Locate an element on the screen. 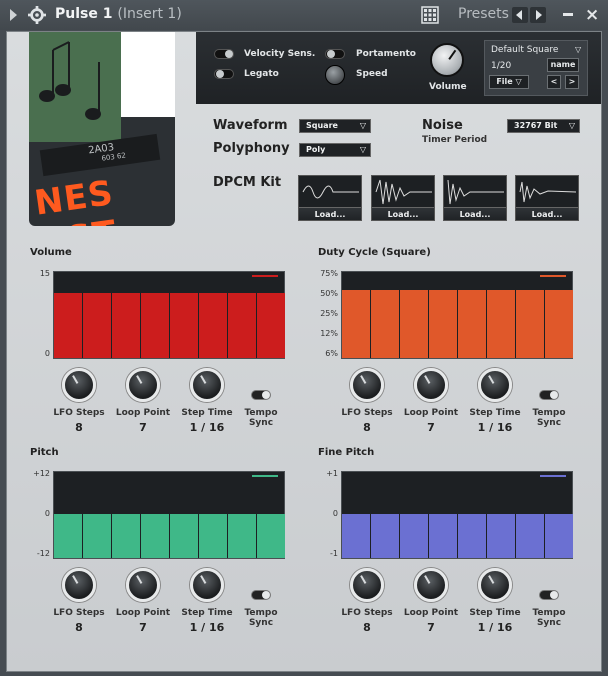 The height and width of the screenshot is (676, 608). noise-dropdown: 32767 Bit ▽ is located at coordinates (543, 126).